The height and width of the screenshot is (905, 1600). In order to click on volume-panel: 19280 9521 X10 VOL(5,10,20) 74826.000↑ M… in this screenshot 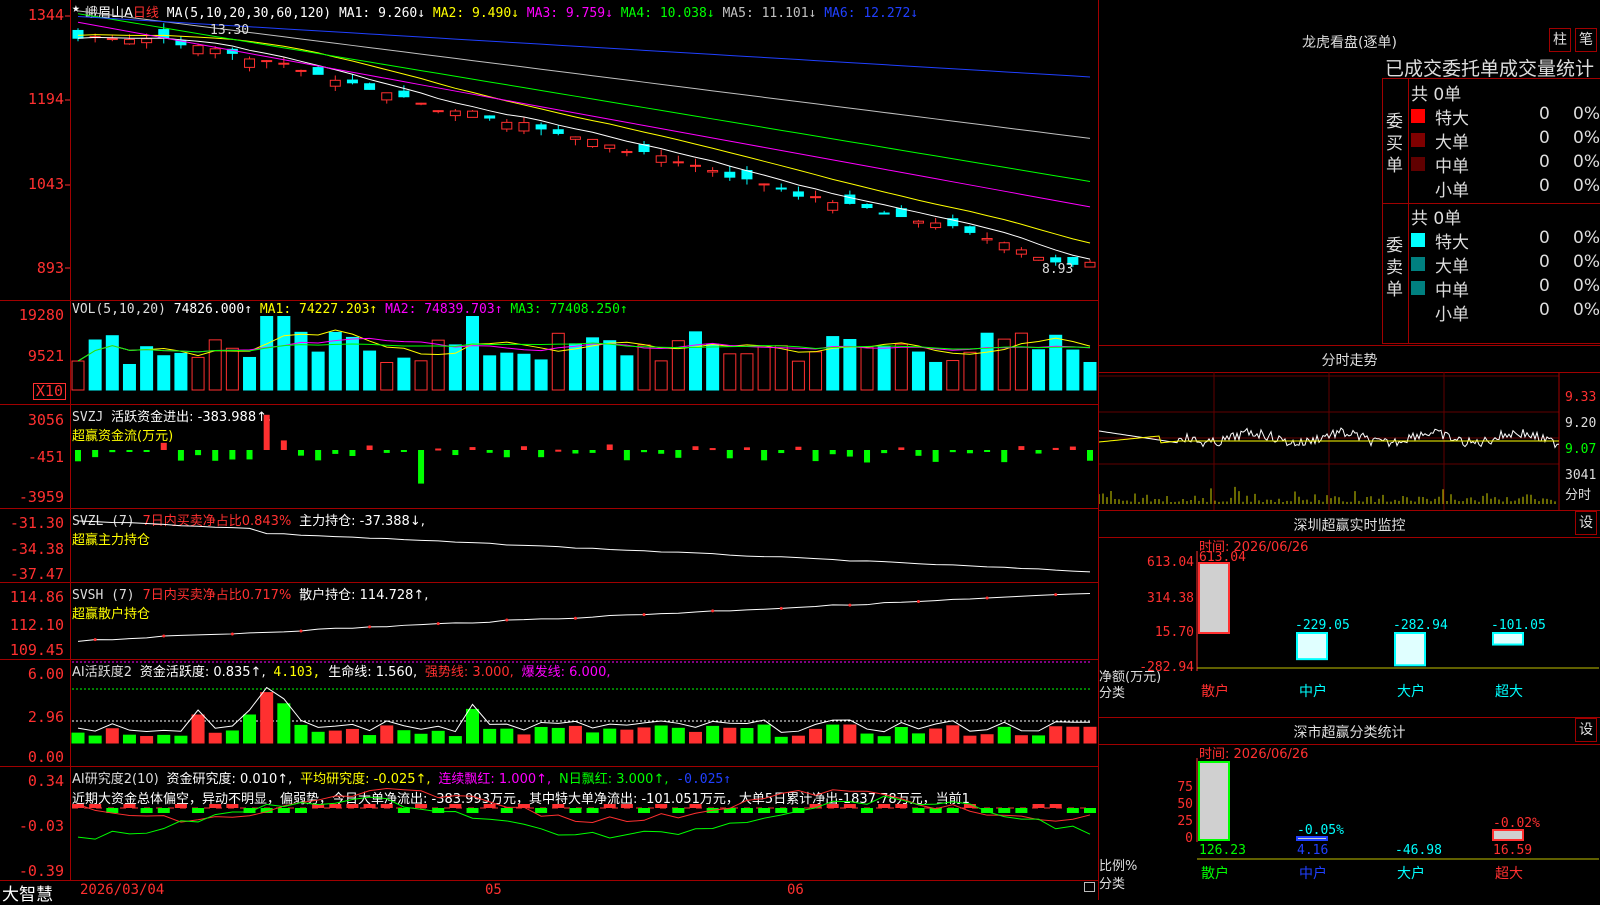, I will do `click(549, 352)`.